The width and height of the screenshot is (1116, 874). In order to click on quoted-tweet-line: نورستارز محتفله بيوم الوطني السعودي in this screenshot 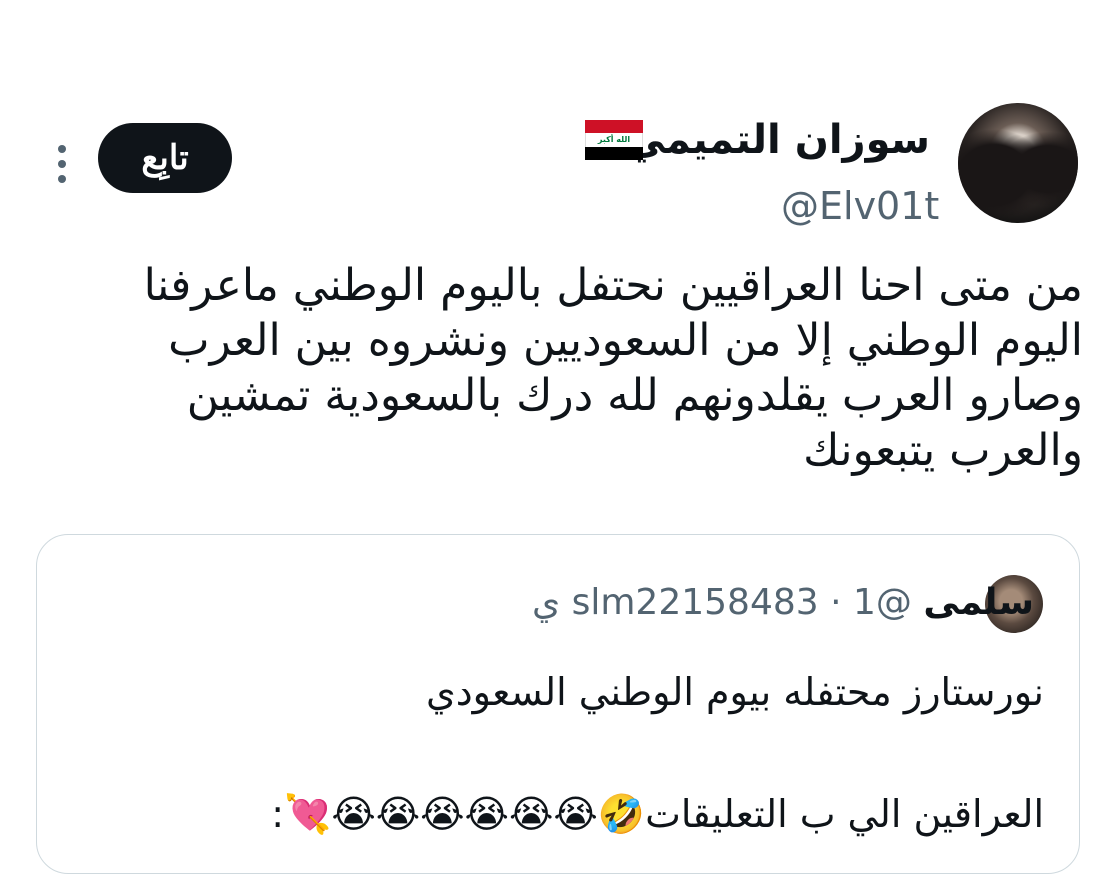, I will do `click(734, 692)`.